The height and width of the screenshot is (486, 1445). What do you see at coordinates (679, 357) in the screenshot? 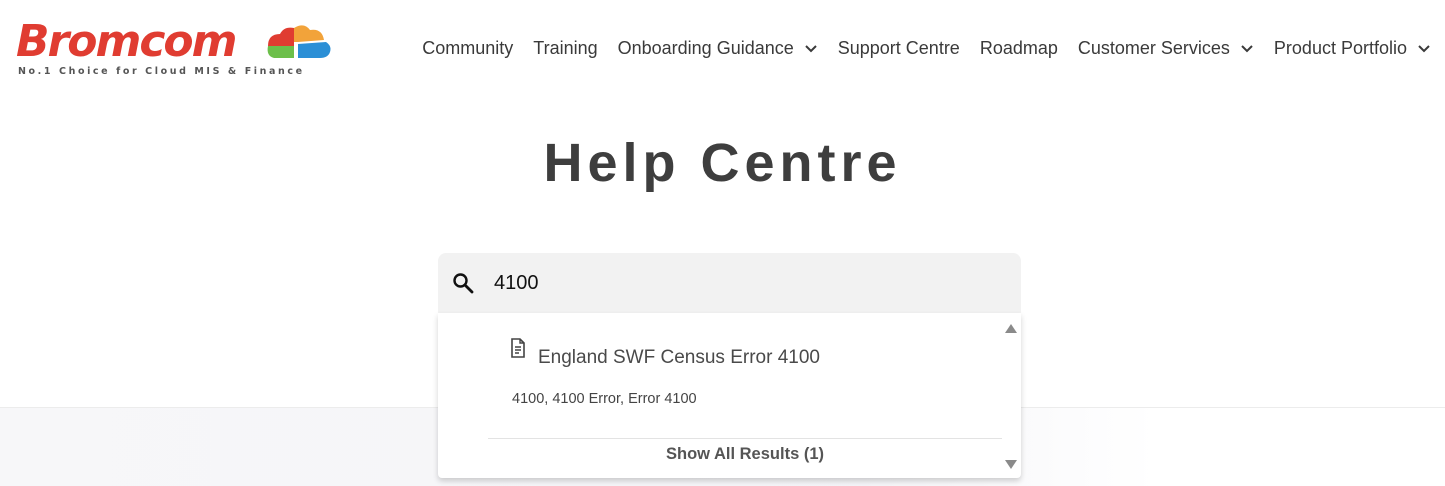
I see `result-title: England SWF Census Error 4100` at bounding box center [679, 357].